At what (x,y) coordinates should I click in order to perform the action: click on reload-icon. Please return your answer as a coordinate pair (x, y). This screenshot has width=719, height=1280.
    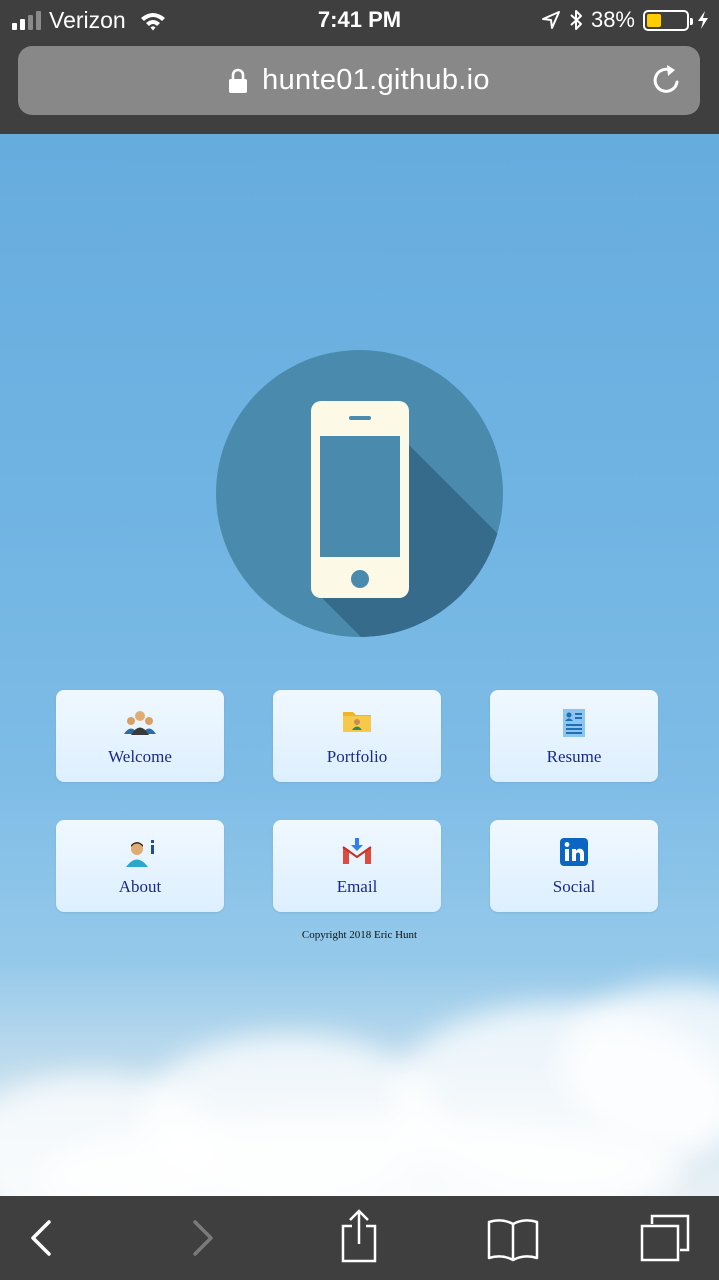
    Looking at the image, I should click on (667, 80).